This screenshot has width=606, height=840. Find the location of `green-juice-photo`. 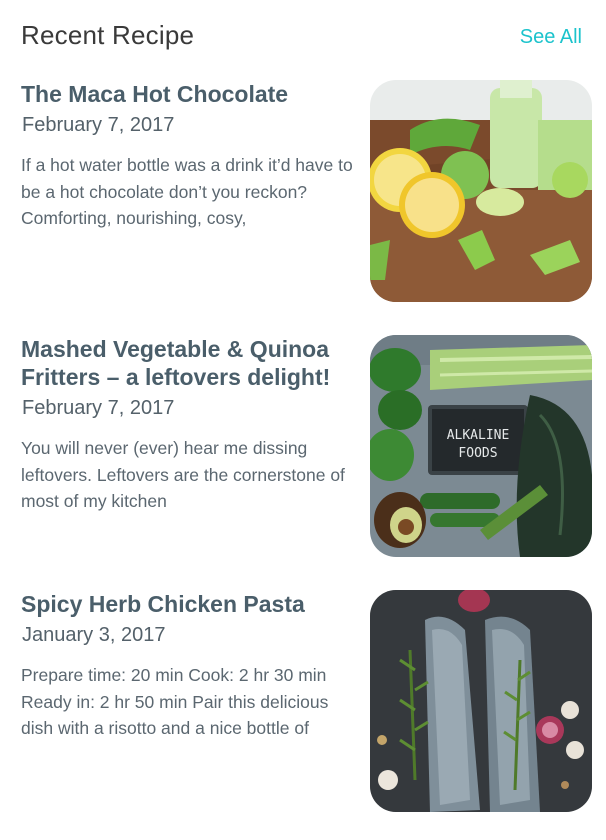

green-juice-photo is located at coordinates (481, 191).